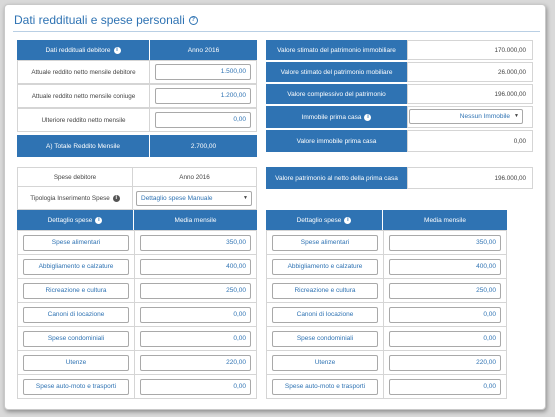  I want to click on expense-type-label: Tipologia Inserimento Spese i, so click(75, 198).